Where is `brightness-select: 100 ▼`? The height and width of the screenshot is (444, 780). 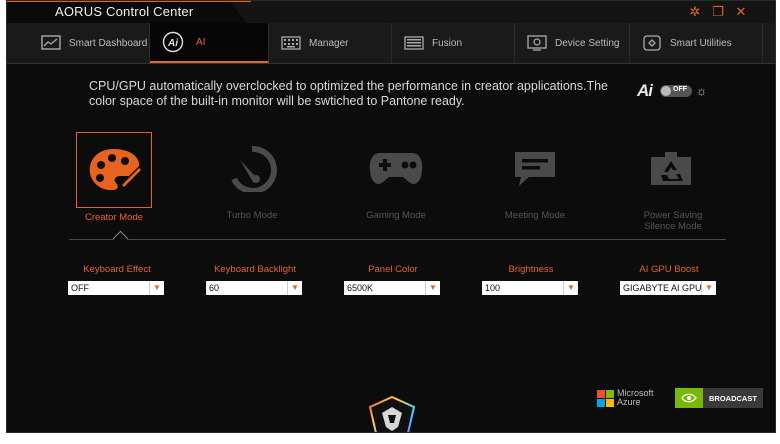 brightness-select: 100 ▼ is located at coordinates (530, 288).